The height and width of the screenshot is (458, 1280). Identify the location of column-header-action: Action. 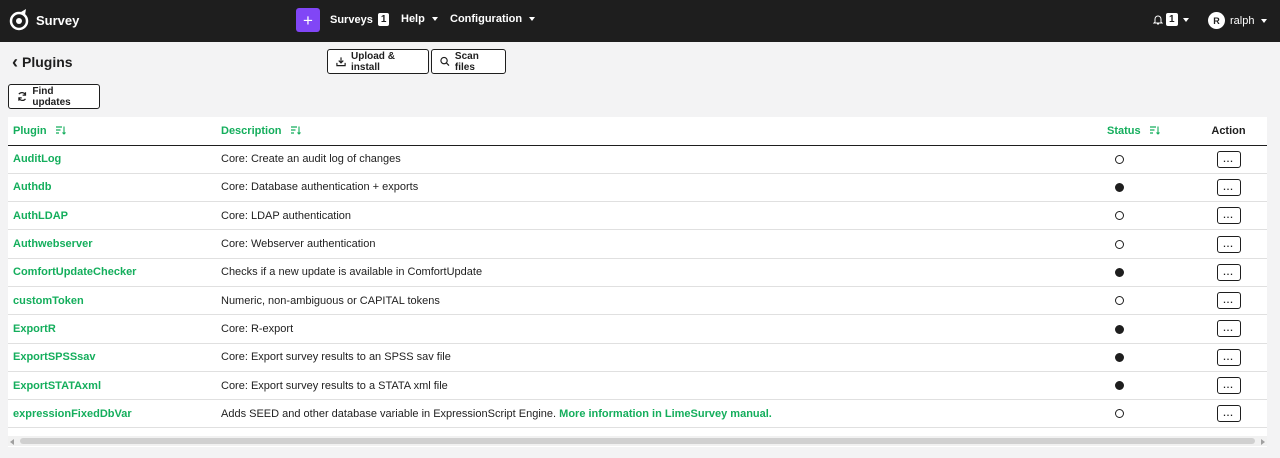
(1228, 131).